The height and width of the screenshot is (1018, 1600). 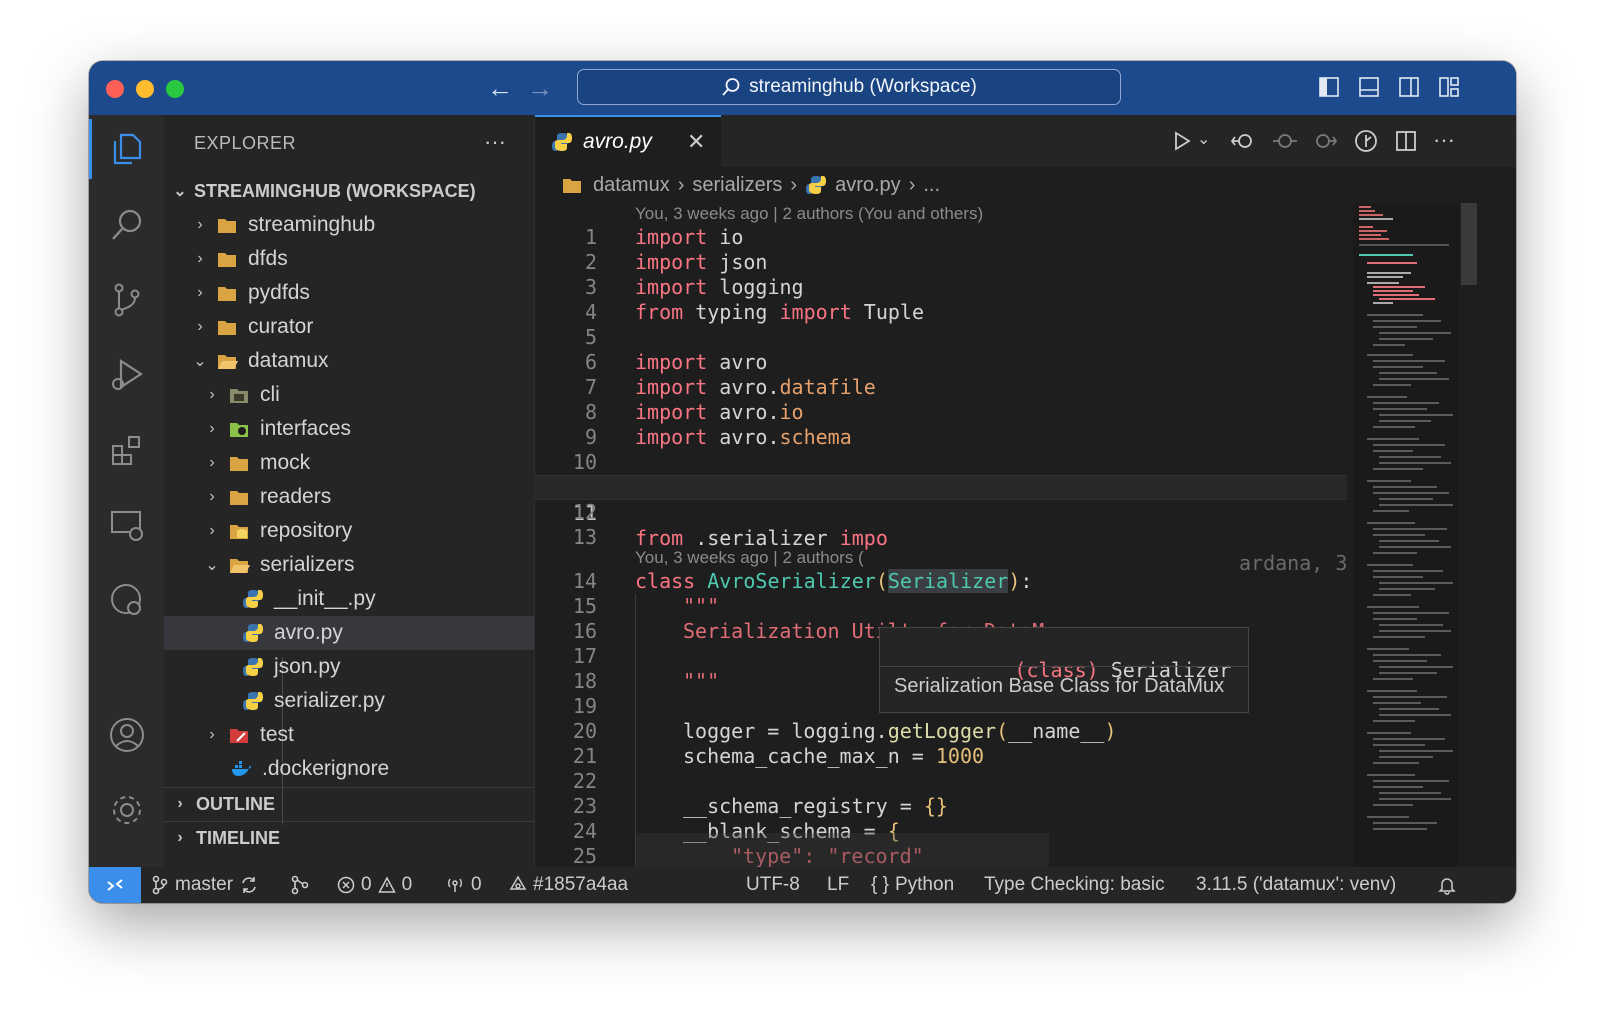 I want to click on tree-item-avro-py: avro.py, so click(x=349, y=633).